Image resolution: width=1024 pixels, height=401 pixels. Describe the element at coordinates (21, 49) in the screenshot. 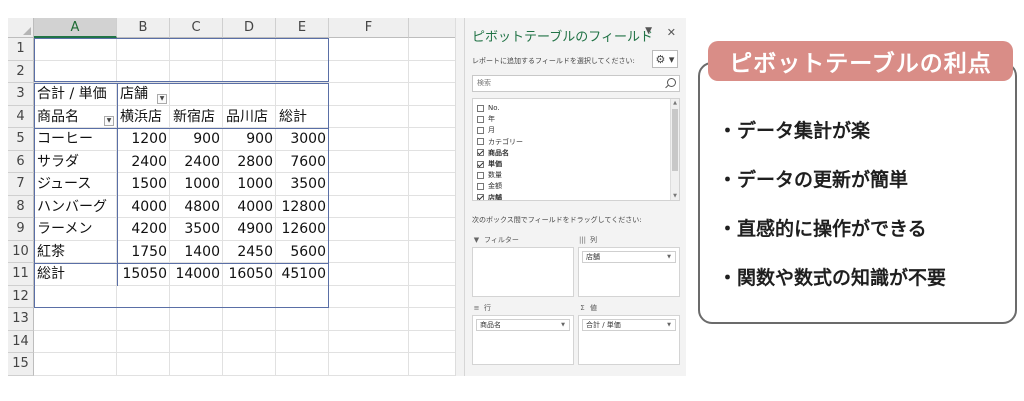

I see `row-header: 1` at that location.